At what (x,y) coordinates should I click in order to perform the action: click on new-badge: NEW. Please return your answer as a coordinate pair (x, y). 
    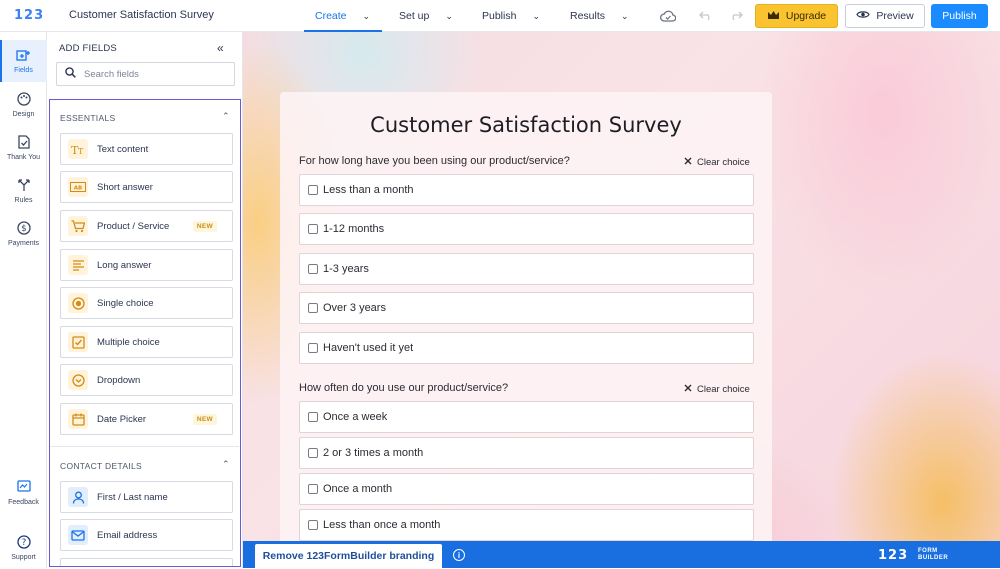
    Looking at the image, I should click on (204, 226).